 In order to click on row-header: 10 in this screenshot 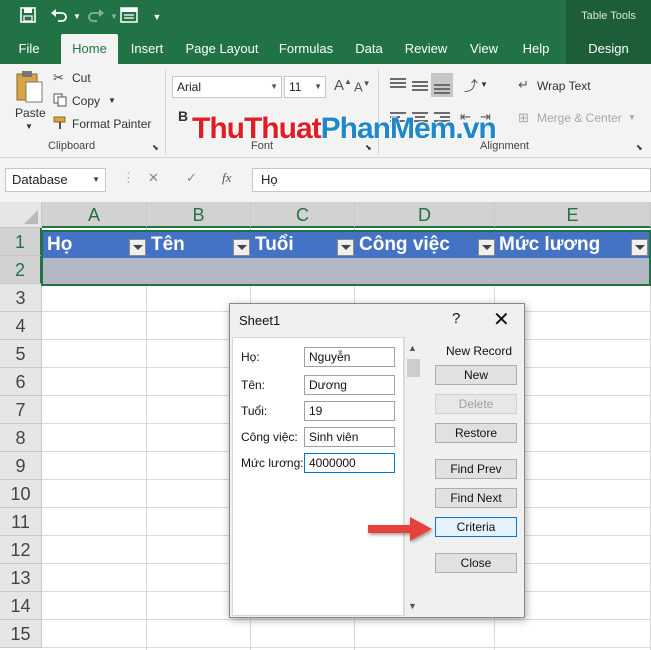, I will do `click(21, 494)`.